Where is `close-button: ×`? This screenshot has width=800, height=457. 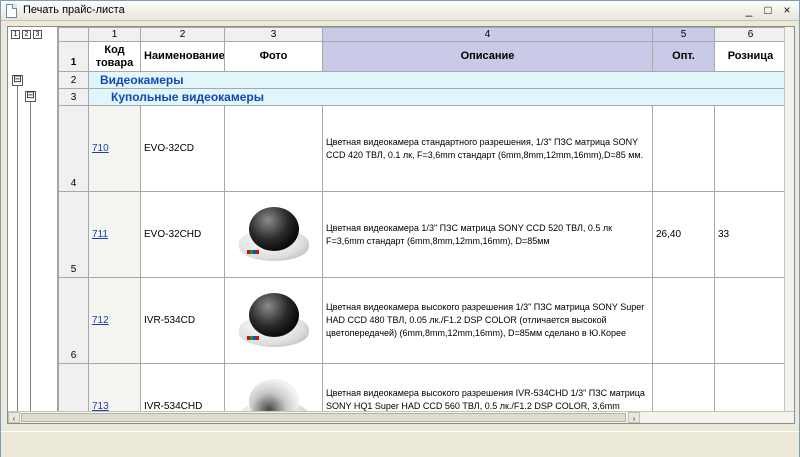 close-button: × is located at coordinates (787, 10).